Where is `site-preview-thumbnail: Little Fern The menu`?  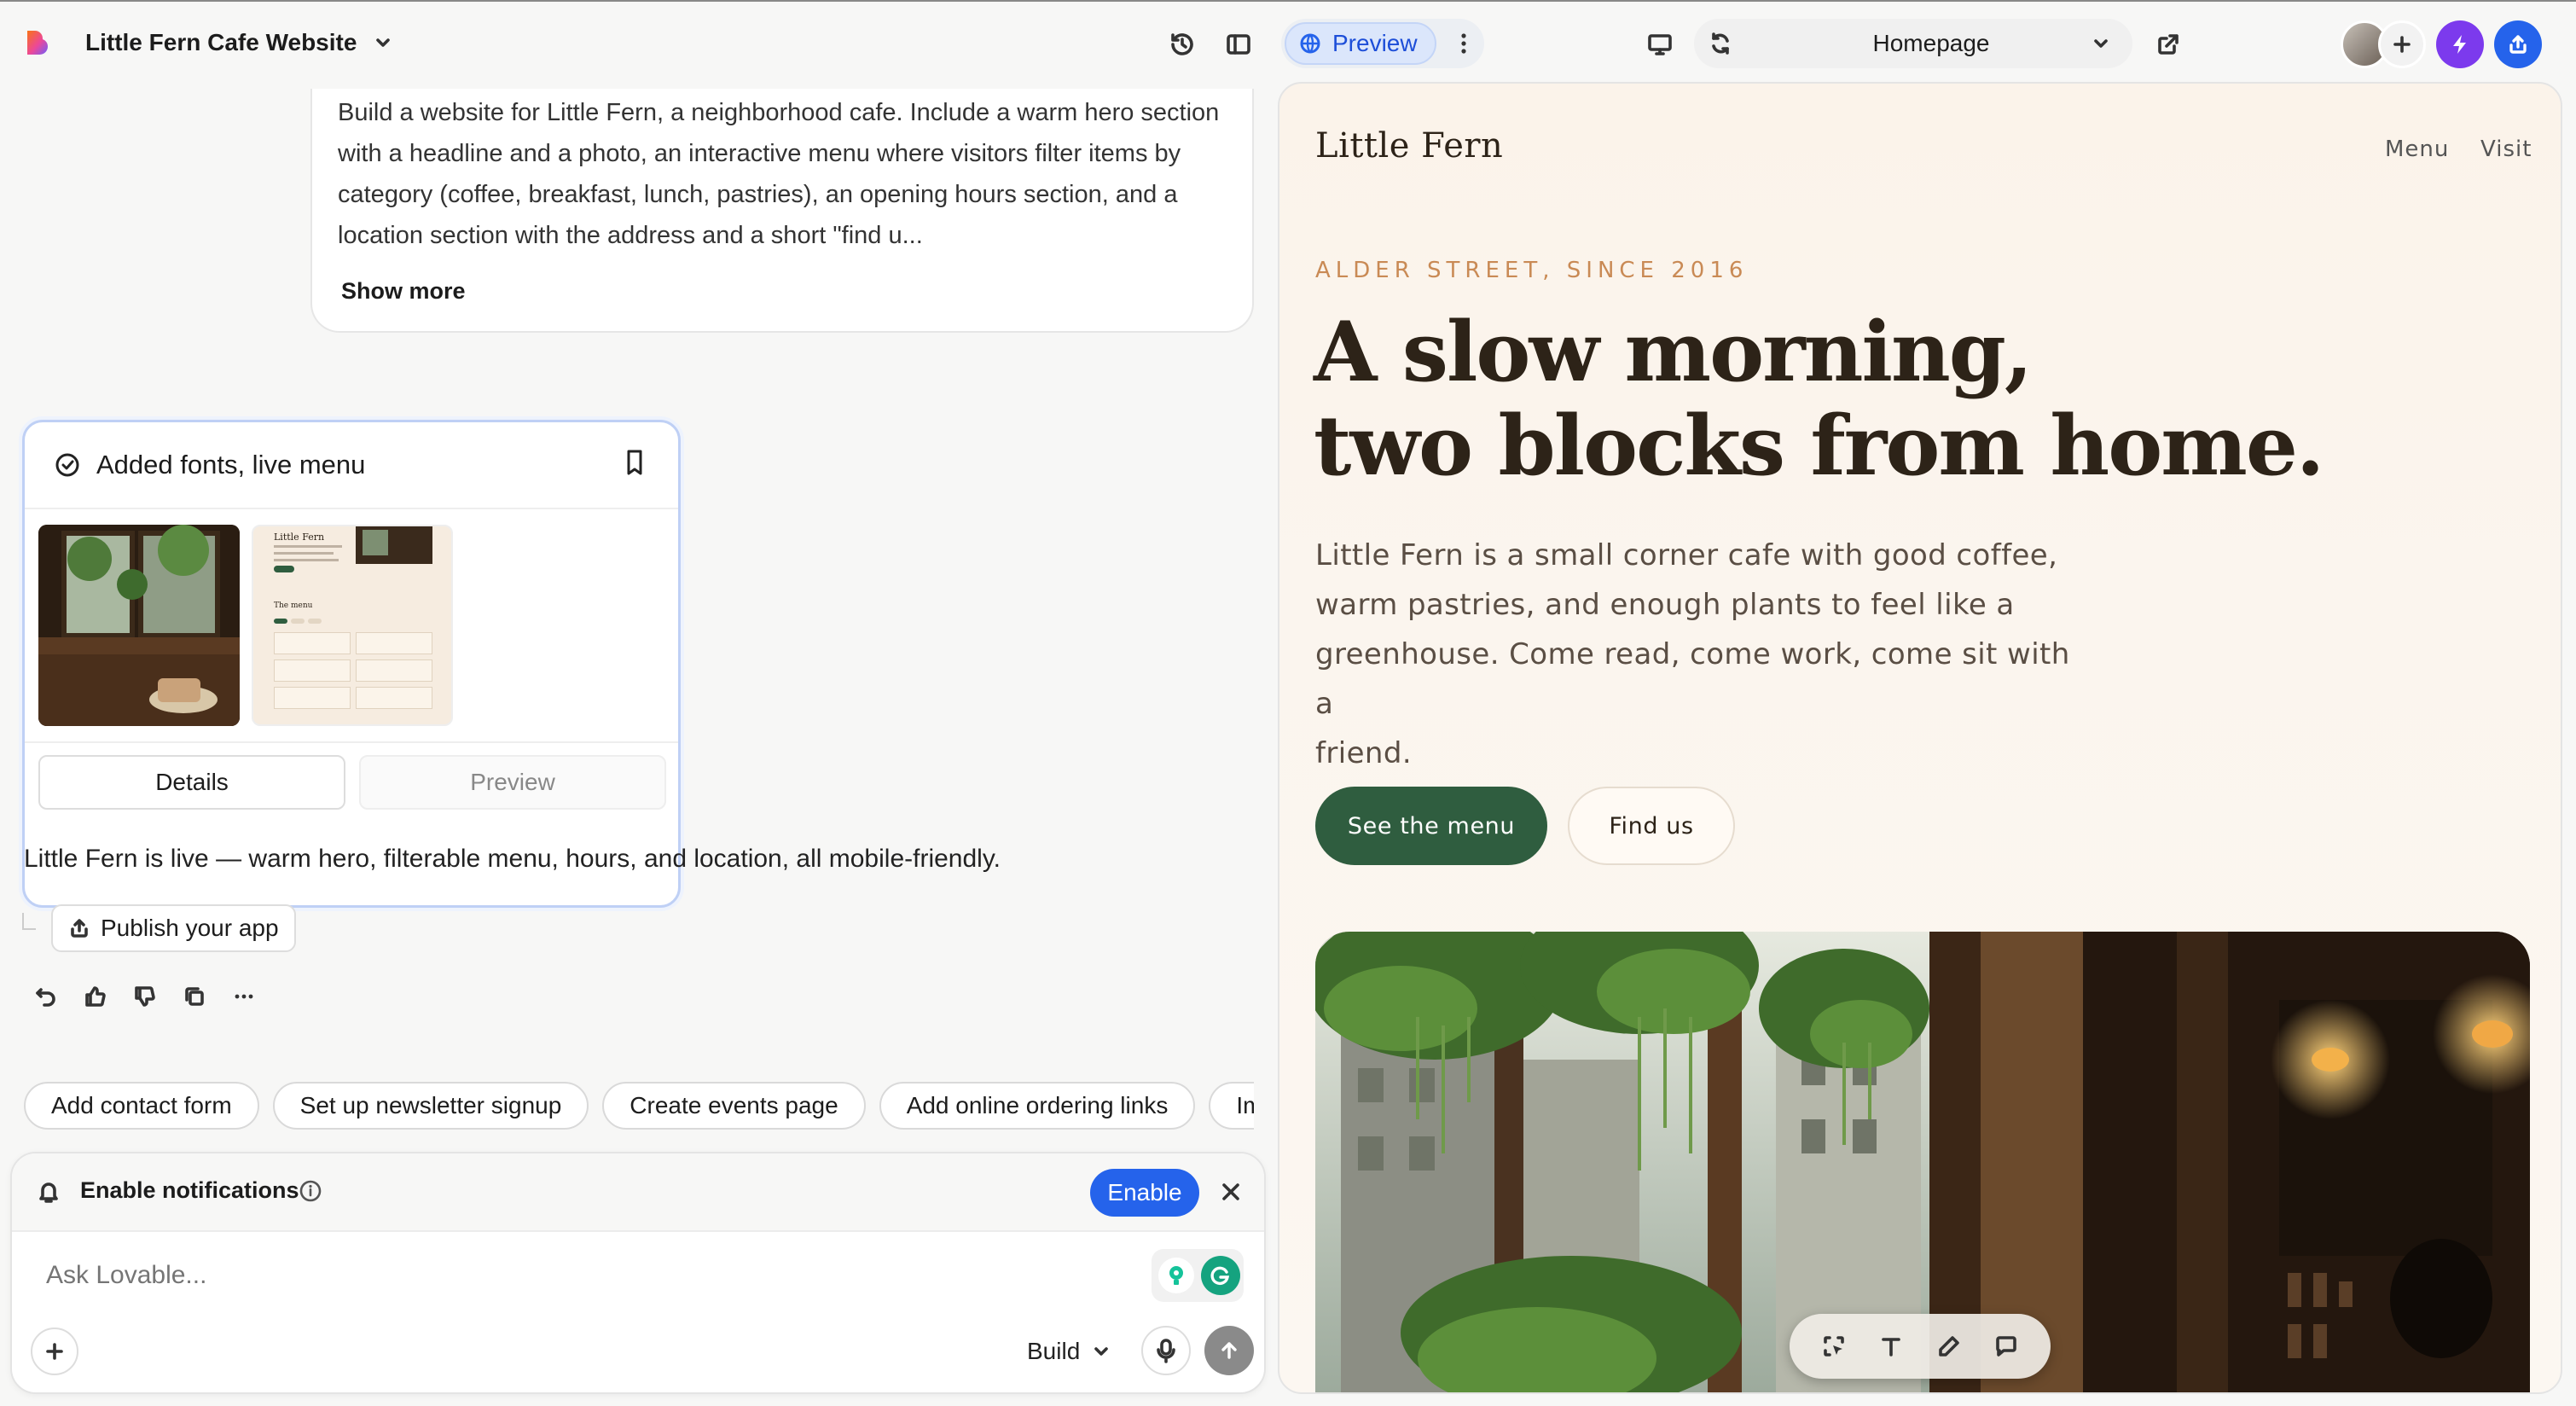
site-preview-thumbnail: Little Fern The menu is located at coordinates (352, 625).